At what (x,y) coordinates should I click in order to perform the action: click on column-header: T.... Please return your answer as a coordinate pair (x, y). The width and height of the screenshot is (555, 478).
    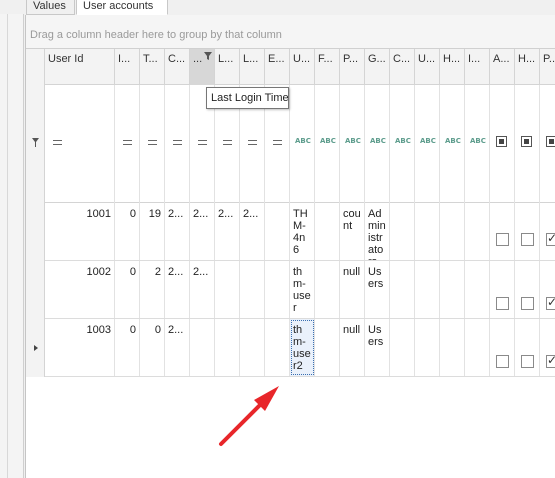
    Looking at the image, I should click on (152, 67).